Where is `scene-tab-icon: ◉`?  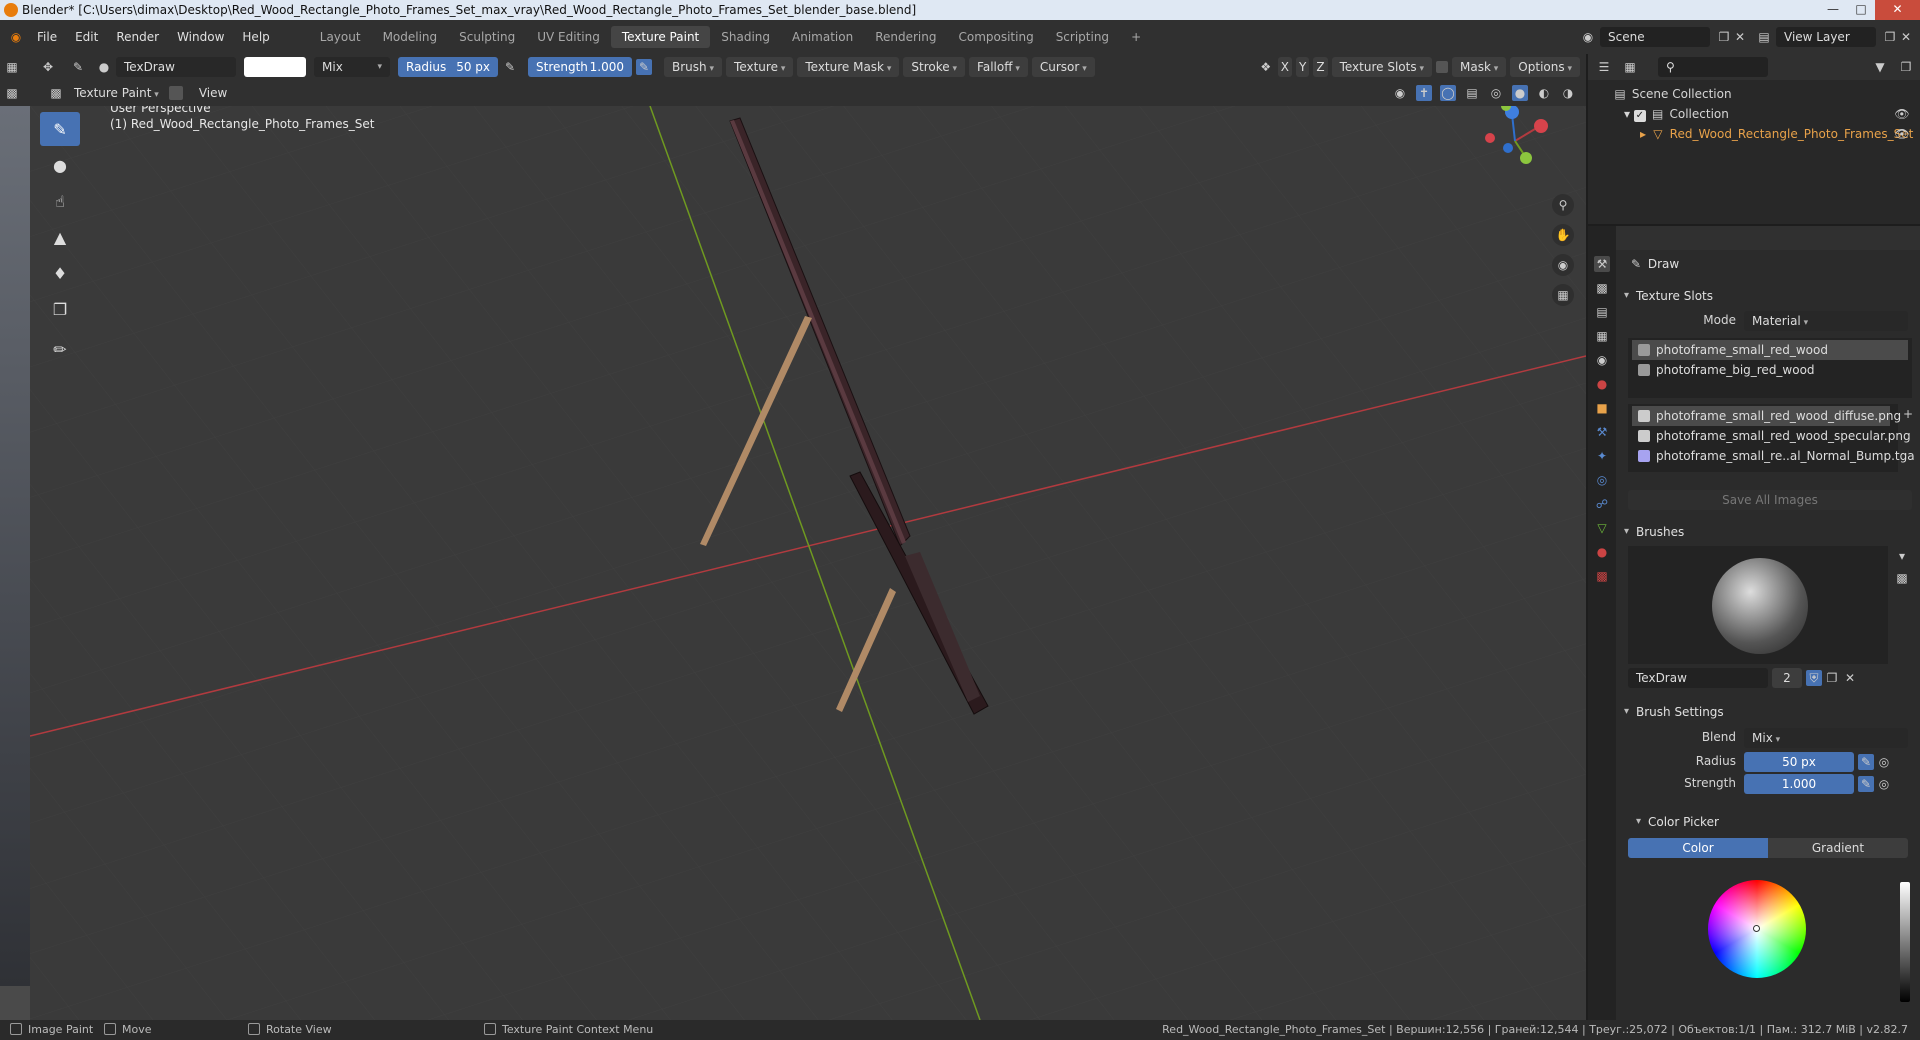
scene-tab-icon: ◉ is located at coordinates (1602, 360).